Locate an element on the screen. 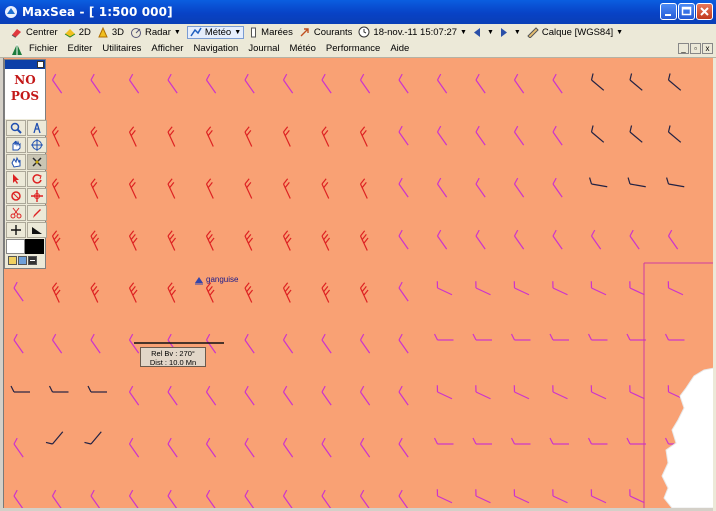  menu-editer: Editer is located at coordinates (80, 48).